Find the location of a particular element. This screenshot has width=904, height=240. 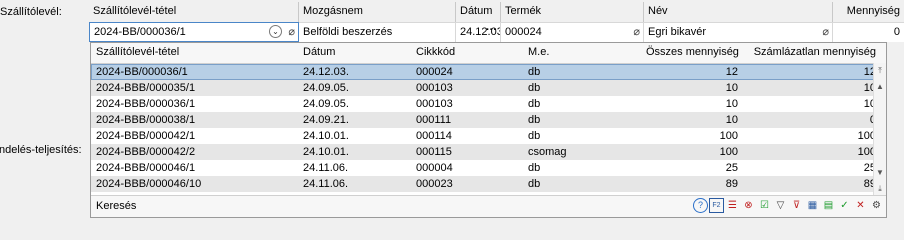

funnel-icon: ▽ is located at coordinates (780, 205).